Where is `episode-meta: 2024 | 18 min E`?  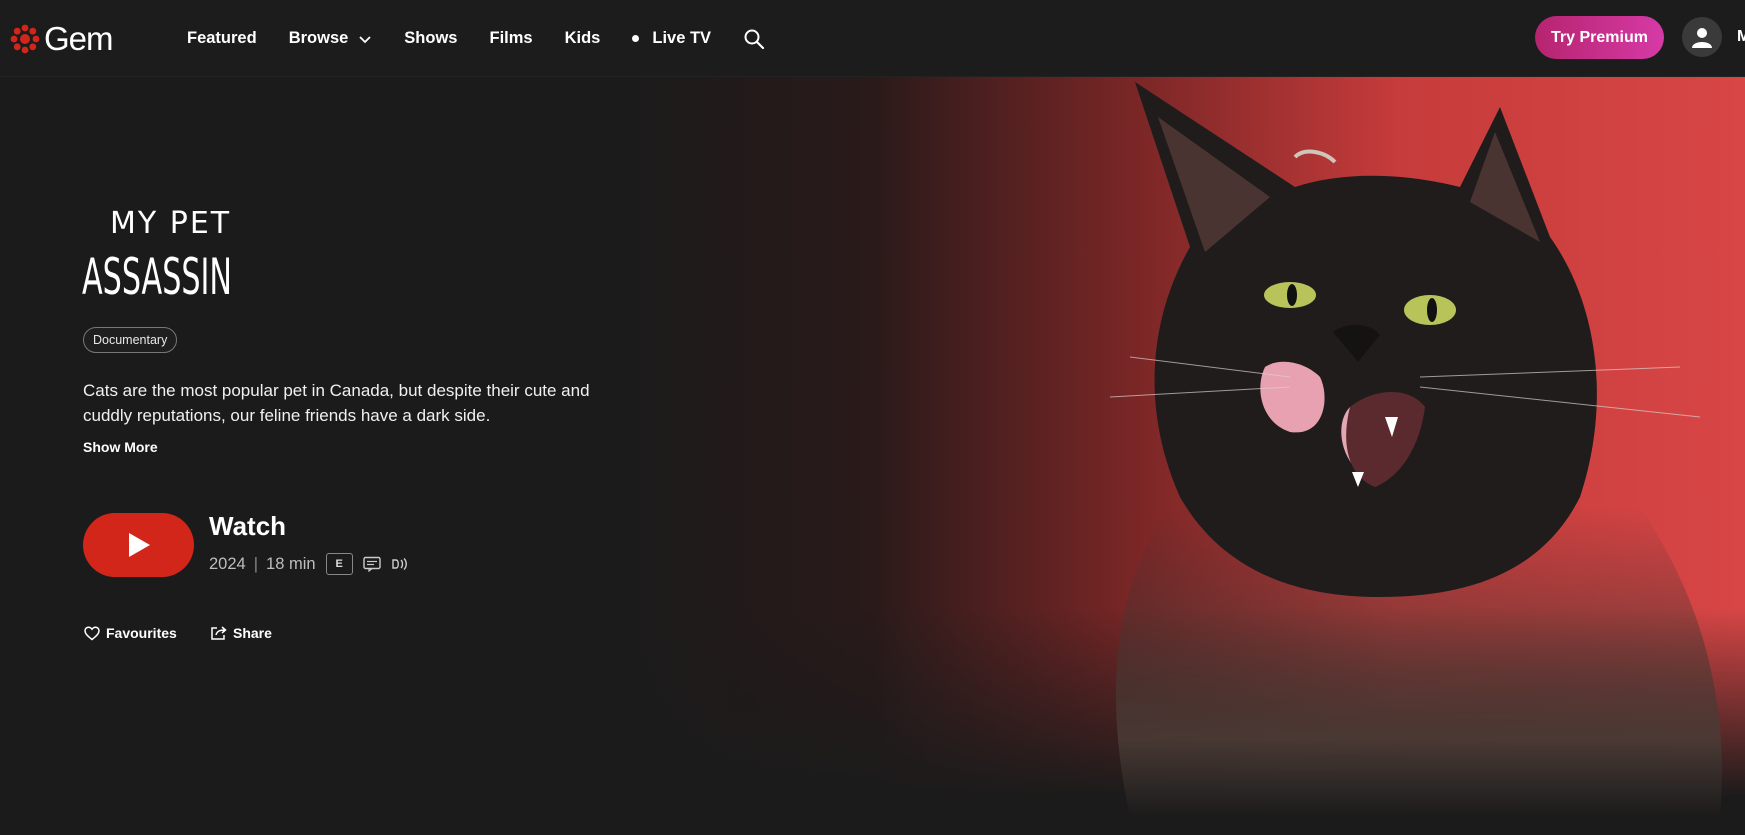
episode-meta: 2024 | 18 min E is located at coordinates (309, 564).